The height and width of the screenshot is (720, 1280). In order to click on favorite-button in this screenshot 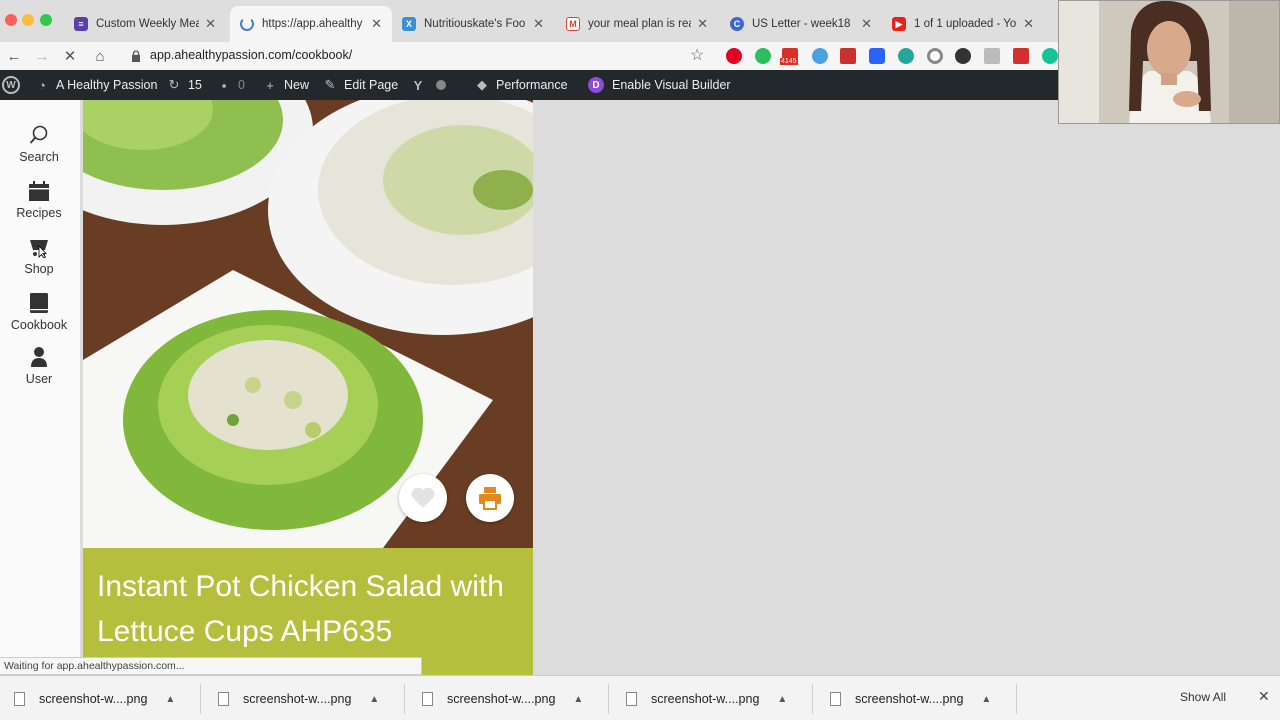, I will do `click(423, 498)`.